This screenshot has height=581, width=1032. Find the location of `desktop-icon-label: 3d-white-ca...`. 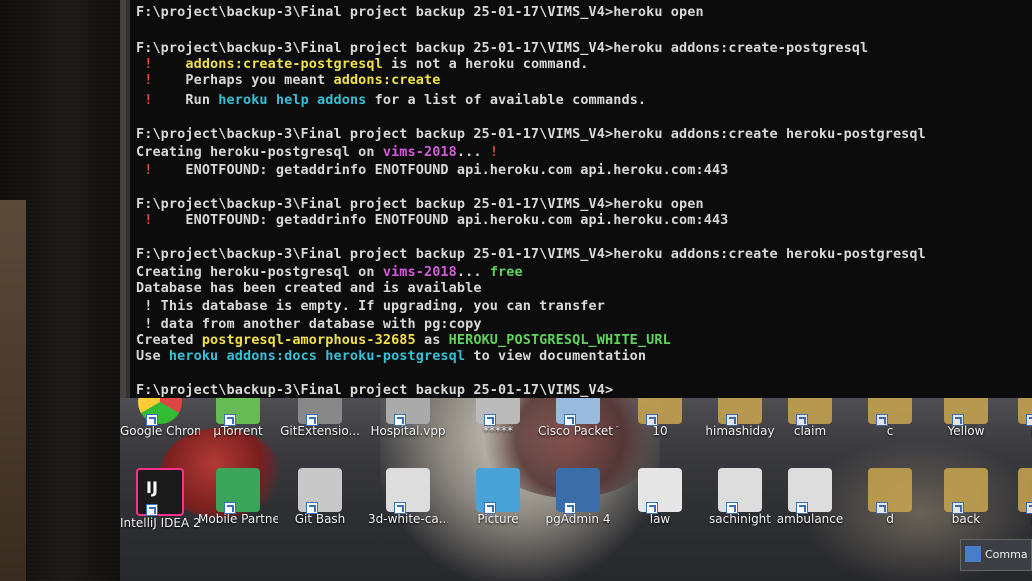

desktop-icon-label: 3d-white-ca... is located at coordinates (408, 519).